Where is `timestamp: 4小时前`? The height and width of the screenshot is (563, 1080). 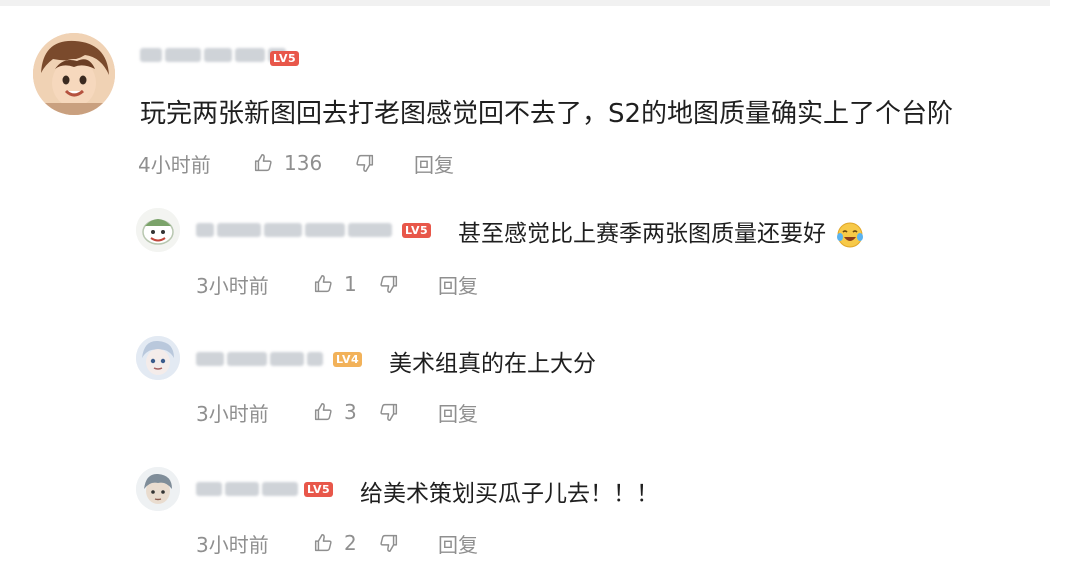 timestamp: 4小时前 is located at coordinates (174, 164).